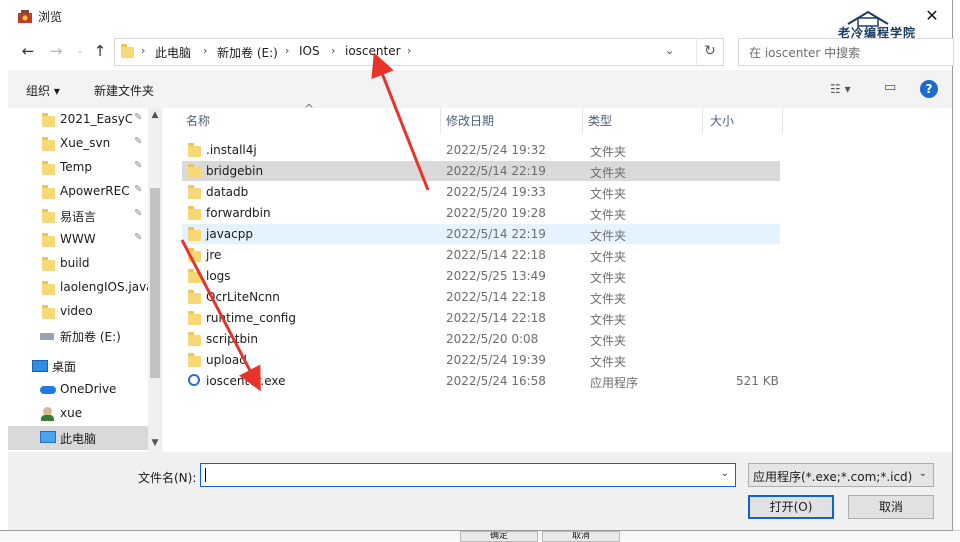 This screenshot has width=960, height=542. Describe the element at coordinates (481, 339) in the screenshot. I see `file-row: scriptbin 2022/5/20 0:08 文件夹` at that location.